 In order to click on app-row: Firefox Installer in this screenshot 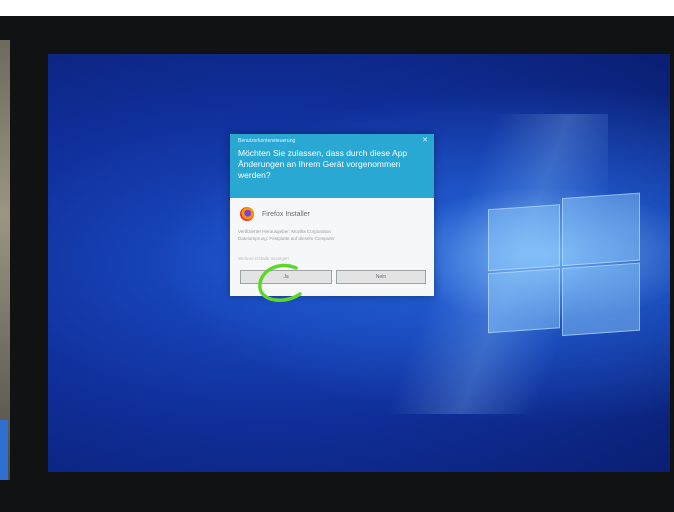, I will do `click(275, 214)`.